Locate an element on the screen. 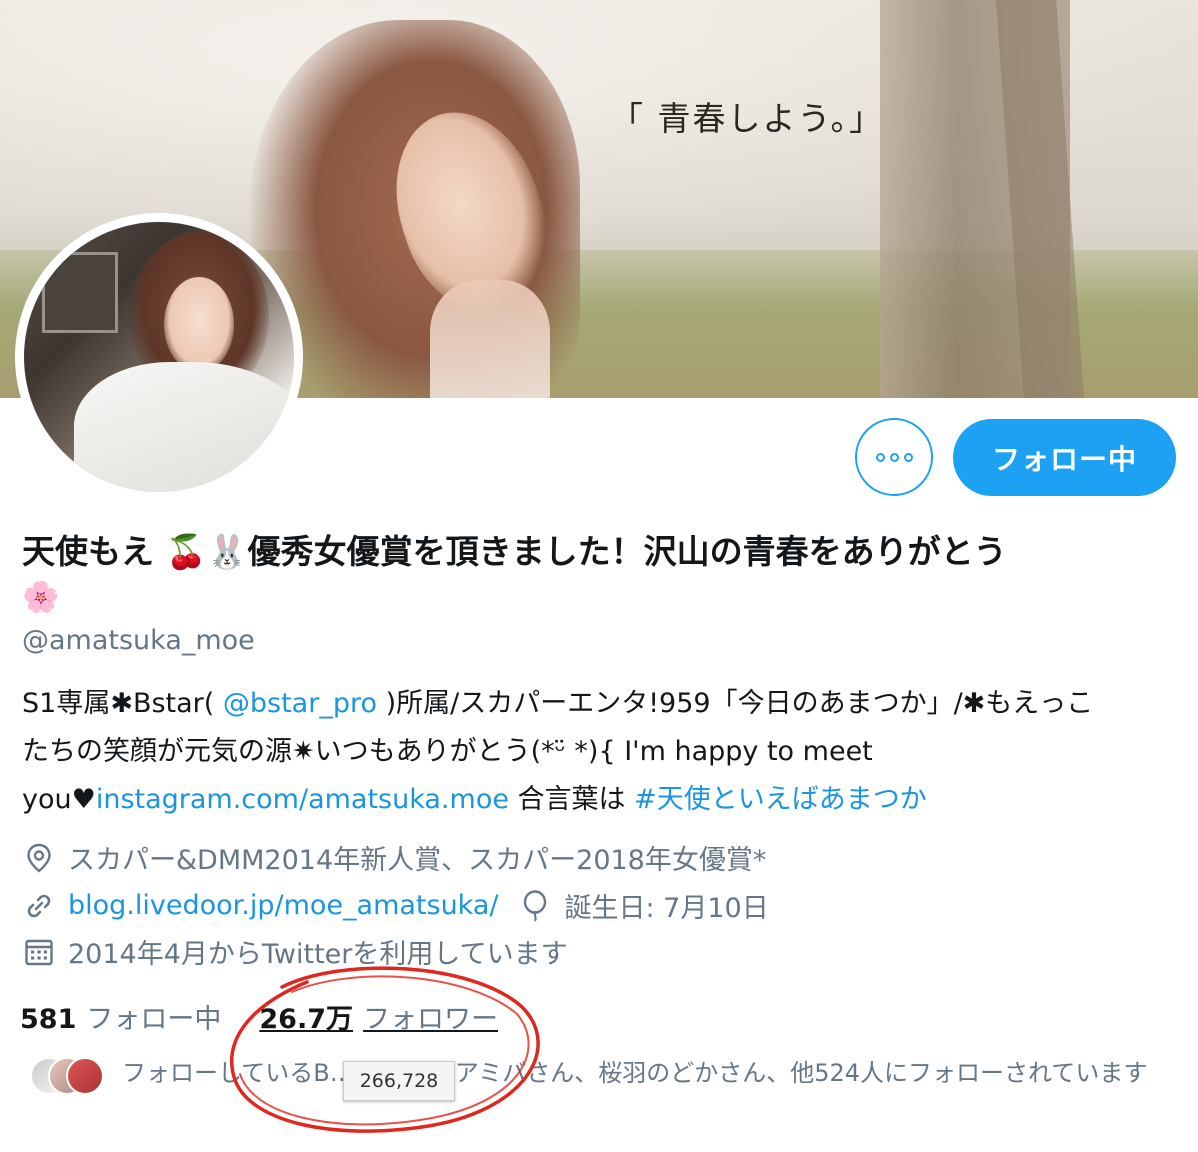  banner-quote: 「 青春しよう。」 is located at coordinates (747, 118).